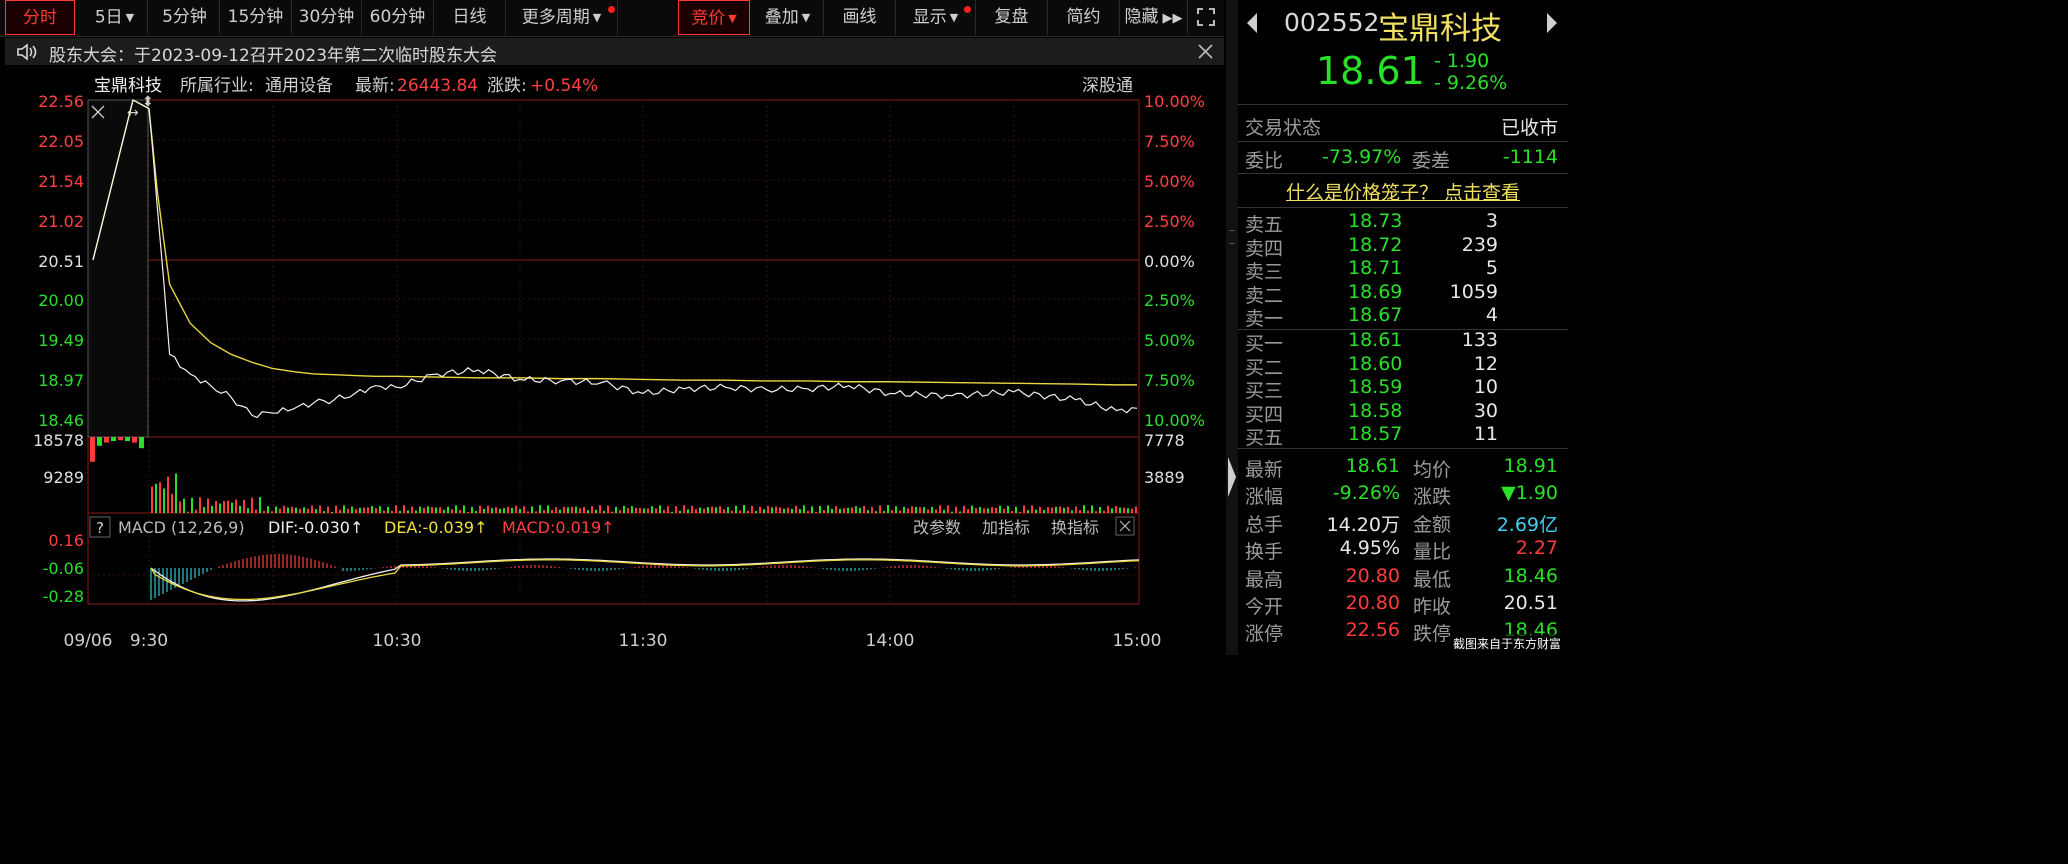 This screenshot has width=2068, height=864. What do you see at coordinates (1403, 550) in the screenshot?
I see `stat-row: 换手 4.95% 量比 2.27` at bounding box center [1403, 550].